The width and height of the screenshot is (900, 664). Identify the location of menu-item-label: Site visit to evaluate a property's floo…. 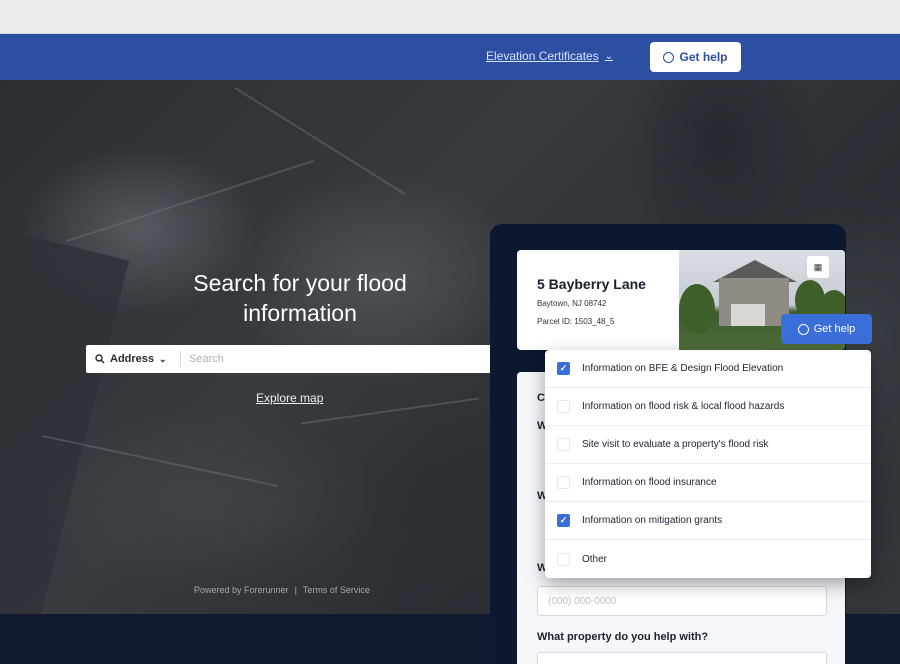
(675, 444).